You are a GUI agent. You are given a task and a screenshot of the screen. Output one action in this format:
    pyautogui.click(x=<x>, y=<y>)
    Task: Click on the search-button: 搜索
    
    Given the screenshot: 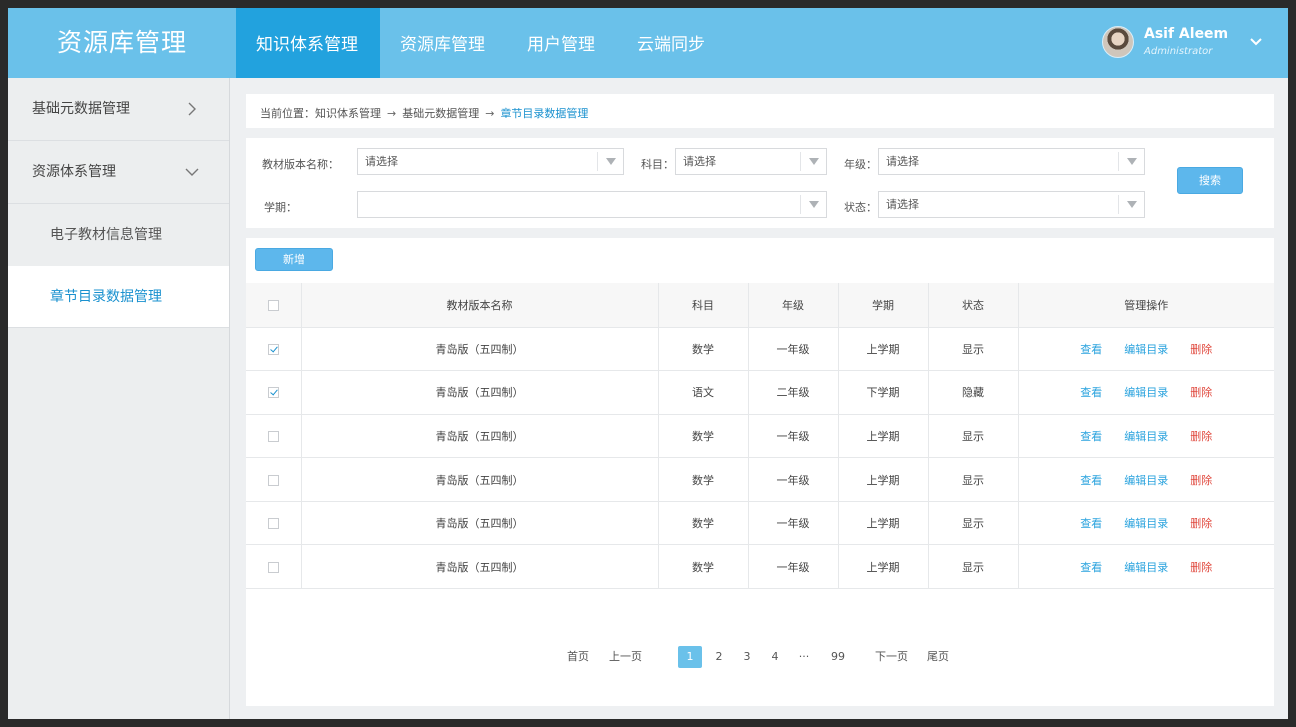 What is the action you would take?
    pyautogui.click(x=1210, y=180)
    